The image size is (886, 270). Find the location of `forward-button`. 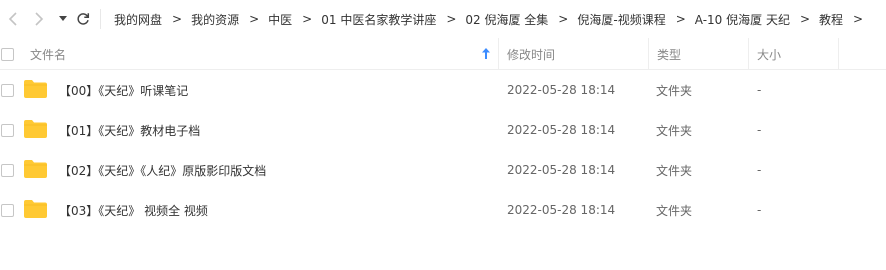

forward-button is located at coordinates (39, 19).